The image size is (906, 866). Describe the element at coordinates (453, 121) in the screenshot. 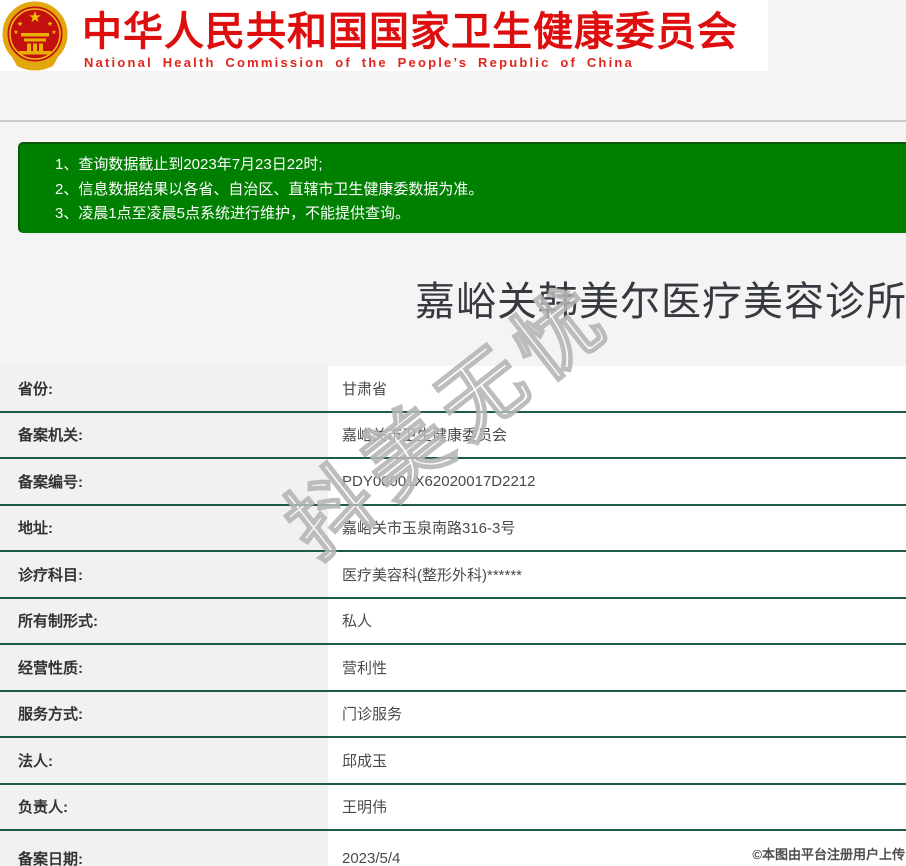

I see `header-divider` at that location.